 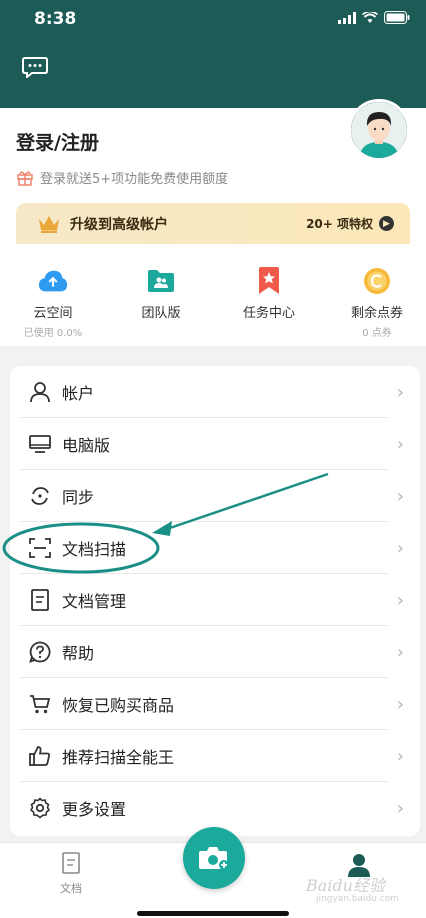 I want to click on app-header: 8:38, so click(x=213, y=54).